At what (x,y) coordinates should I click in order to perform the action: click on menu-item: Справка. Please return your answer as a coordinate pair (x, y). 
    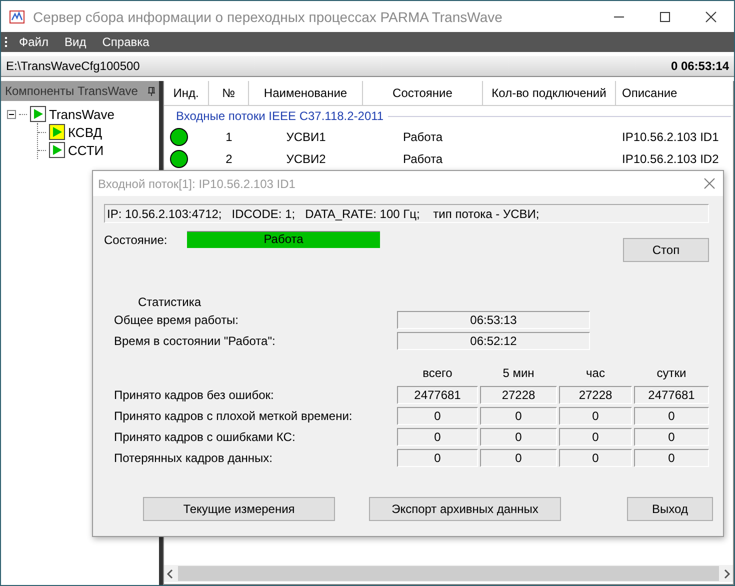
    Looking at the image, I should click on (126, 42).